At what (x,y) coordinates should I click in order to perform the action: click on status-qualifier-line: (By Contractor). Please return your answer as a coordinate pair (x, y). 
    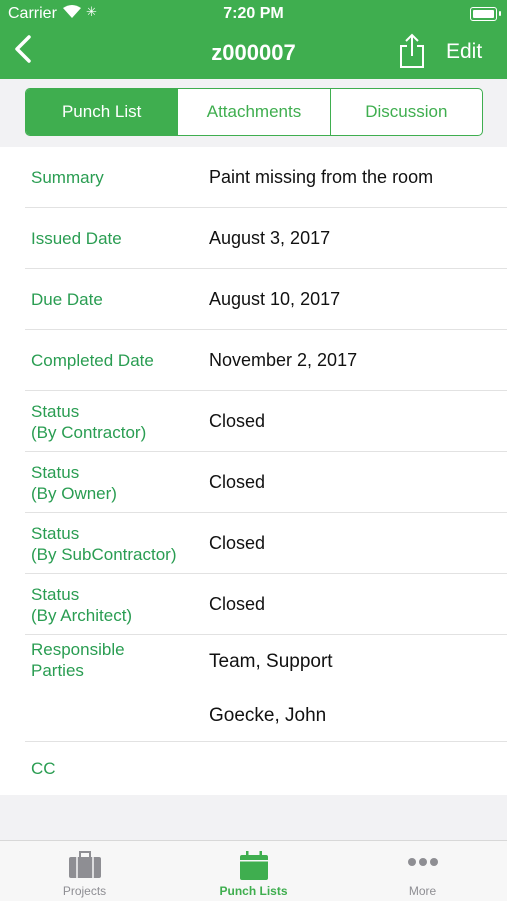
    Looking at the image, I should click on (89, 432).